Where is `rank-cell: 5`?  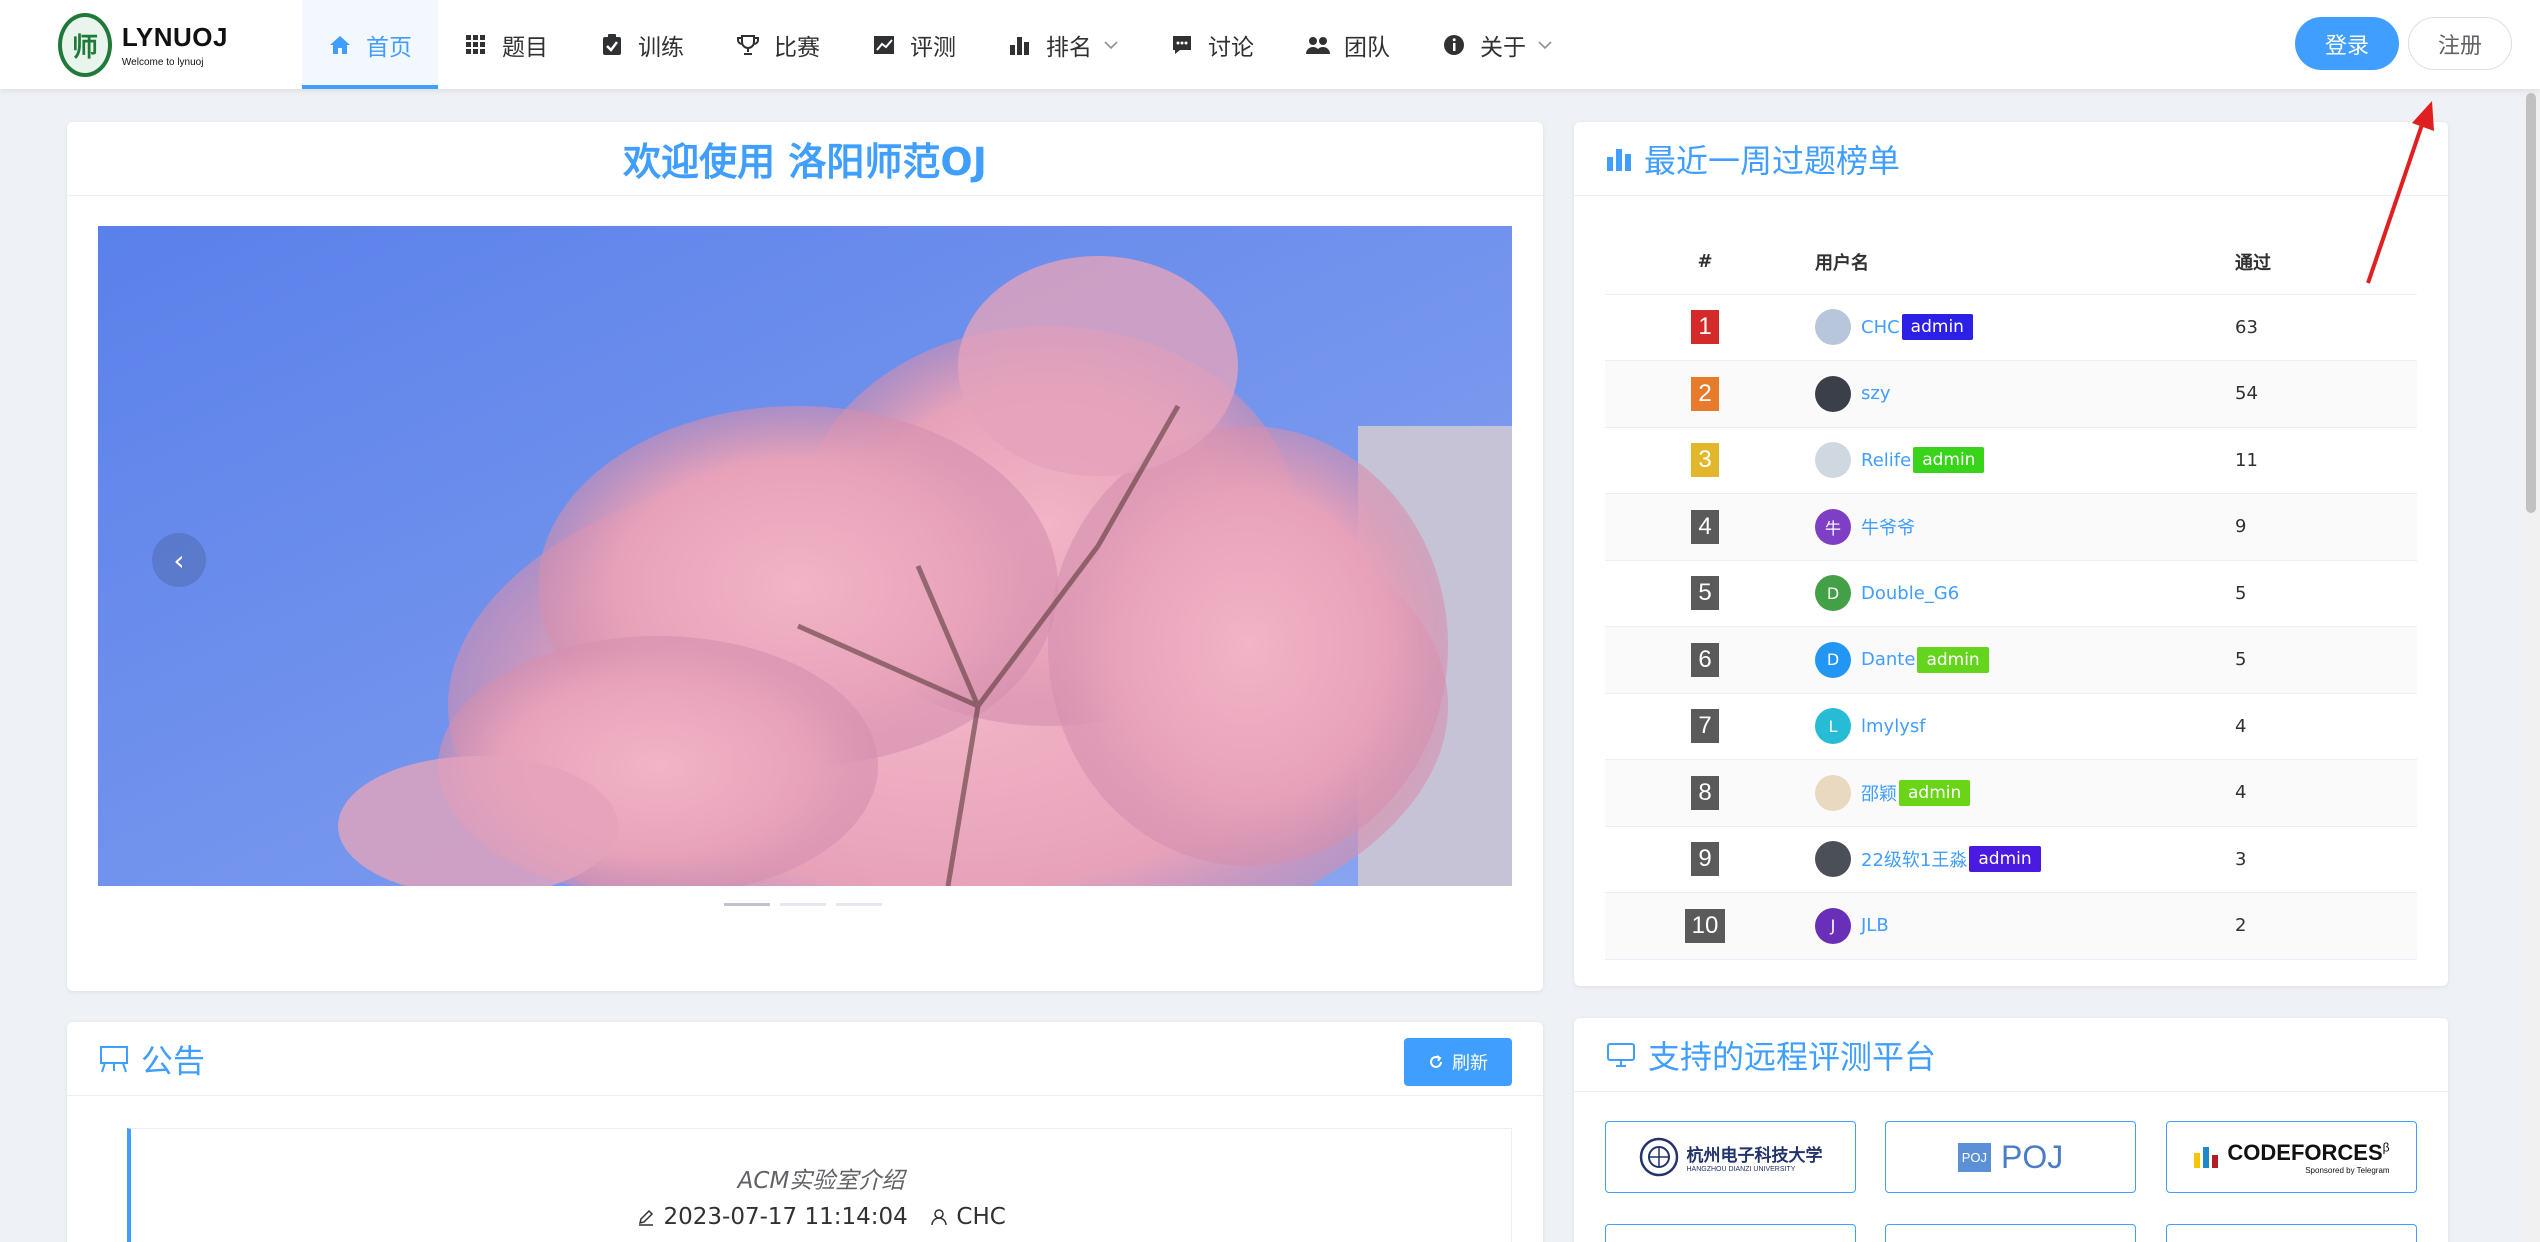 rank-cell: 5 is located at coordinates (1705, 593).